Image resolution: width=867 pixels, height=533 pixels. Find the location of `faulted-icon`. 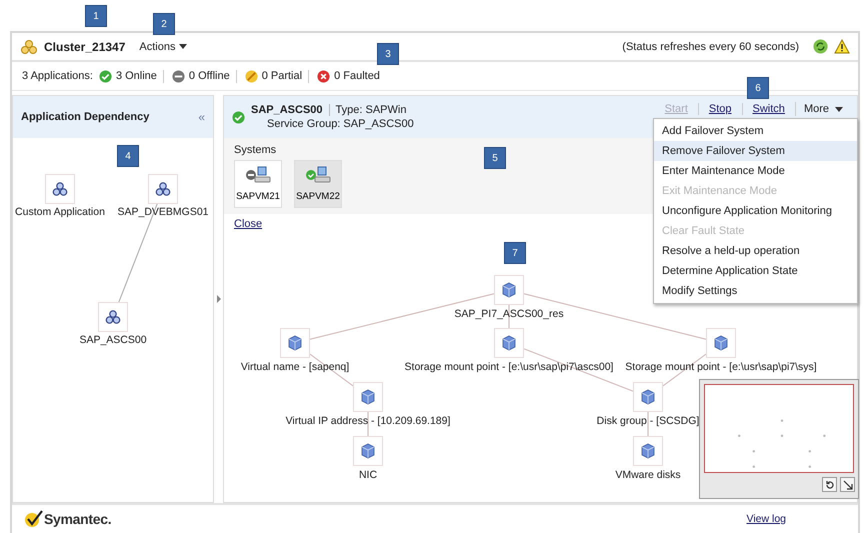

faulted-icon is located at coordinates (323, 76).